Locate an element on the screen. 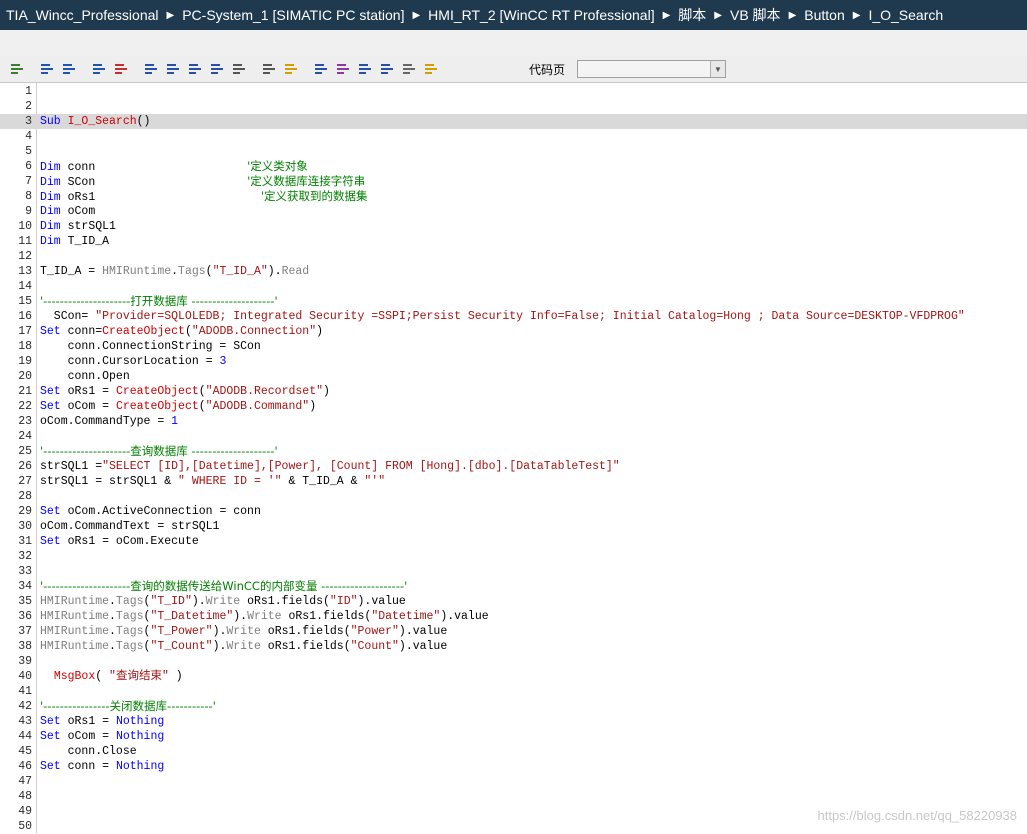 This screenshot has width=1027, height=834. object-list-icon is located at coordinates (409, 69).